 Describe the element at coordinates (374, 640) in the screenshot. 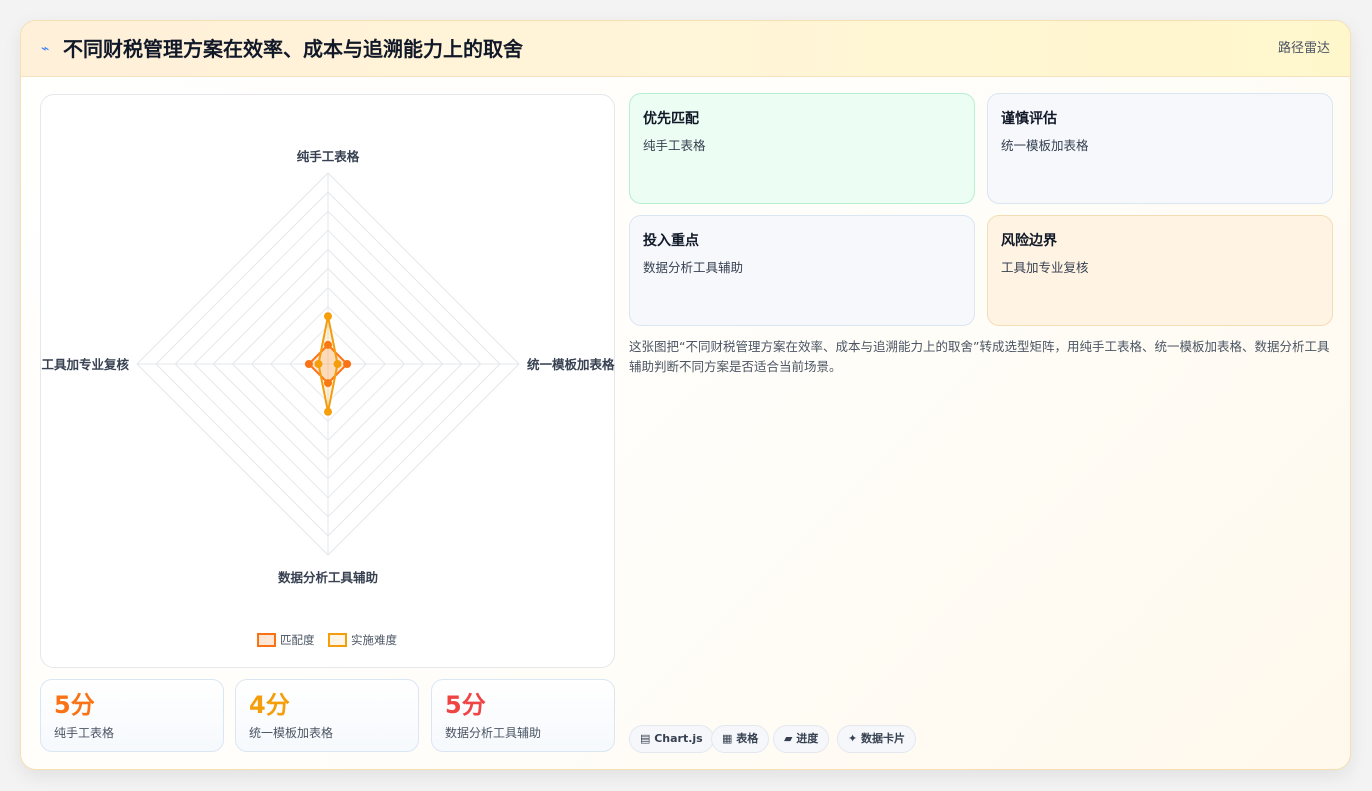

I see `legend-label: 实施难度` at that location.